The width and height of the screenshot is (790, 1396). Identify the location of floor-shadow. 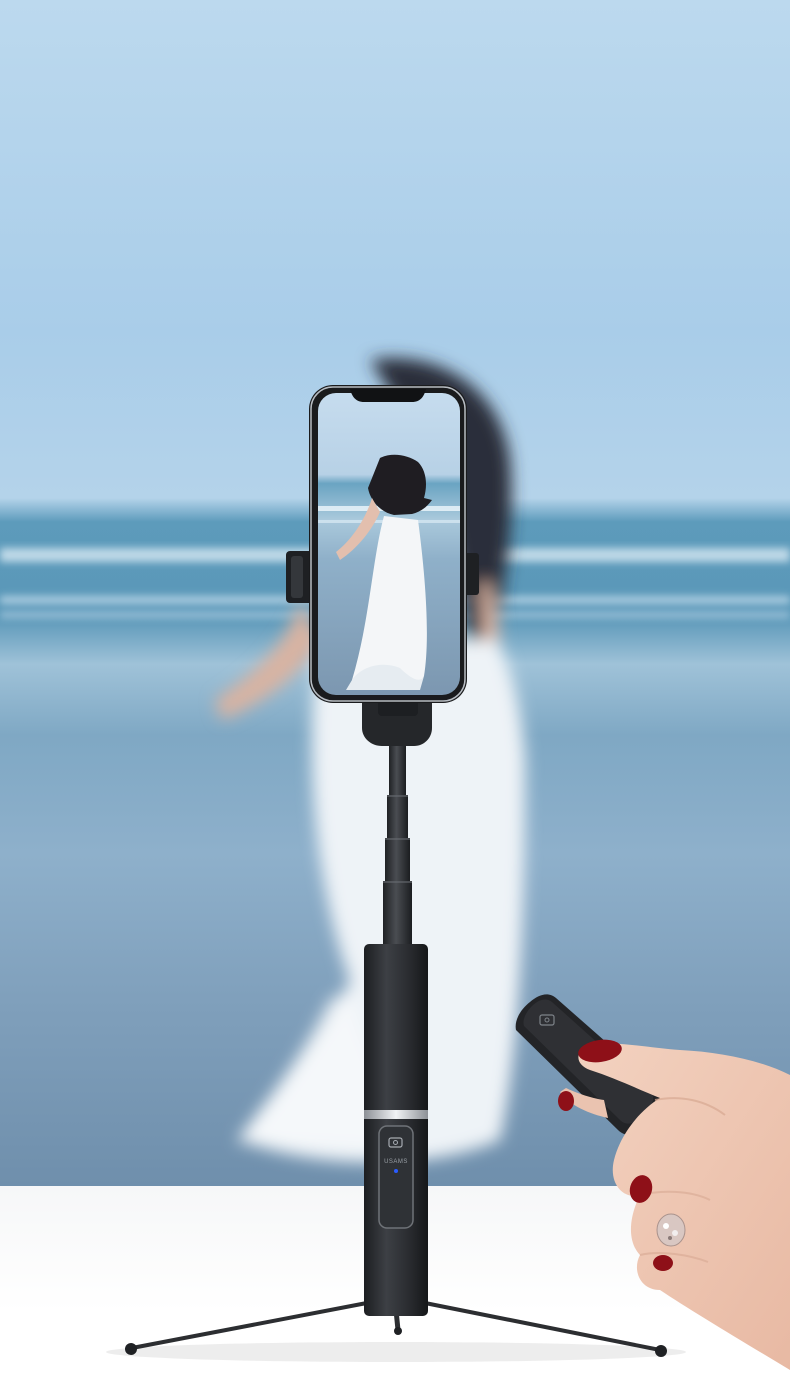
(396, 1352).